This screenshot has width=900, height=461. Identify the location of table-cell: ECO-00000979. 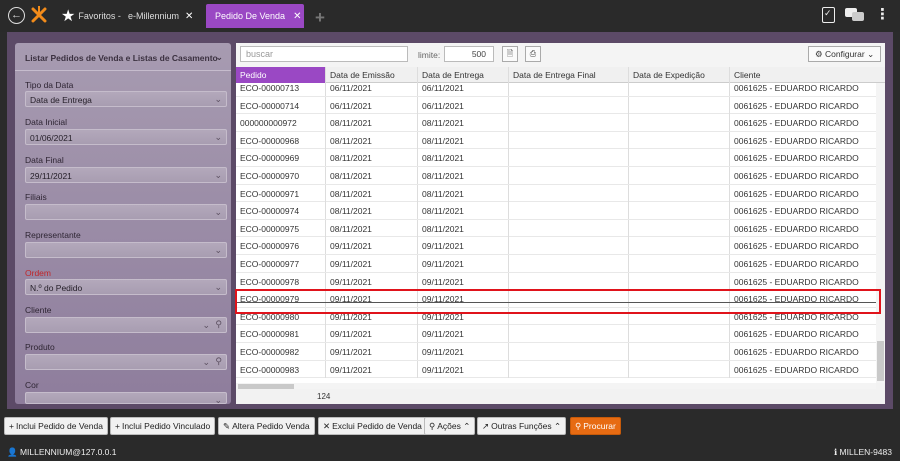
(281, 299).